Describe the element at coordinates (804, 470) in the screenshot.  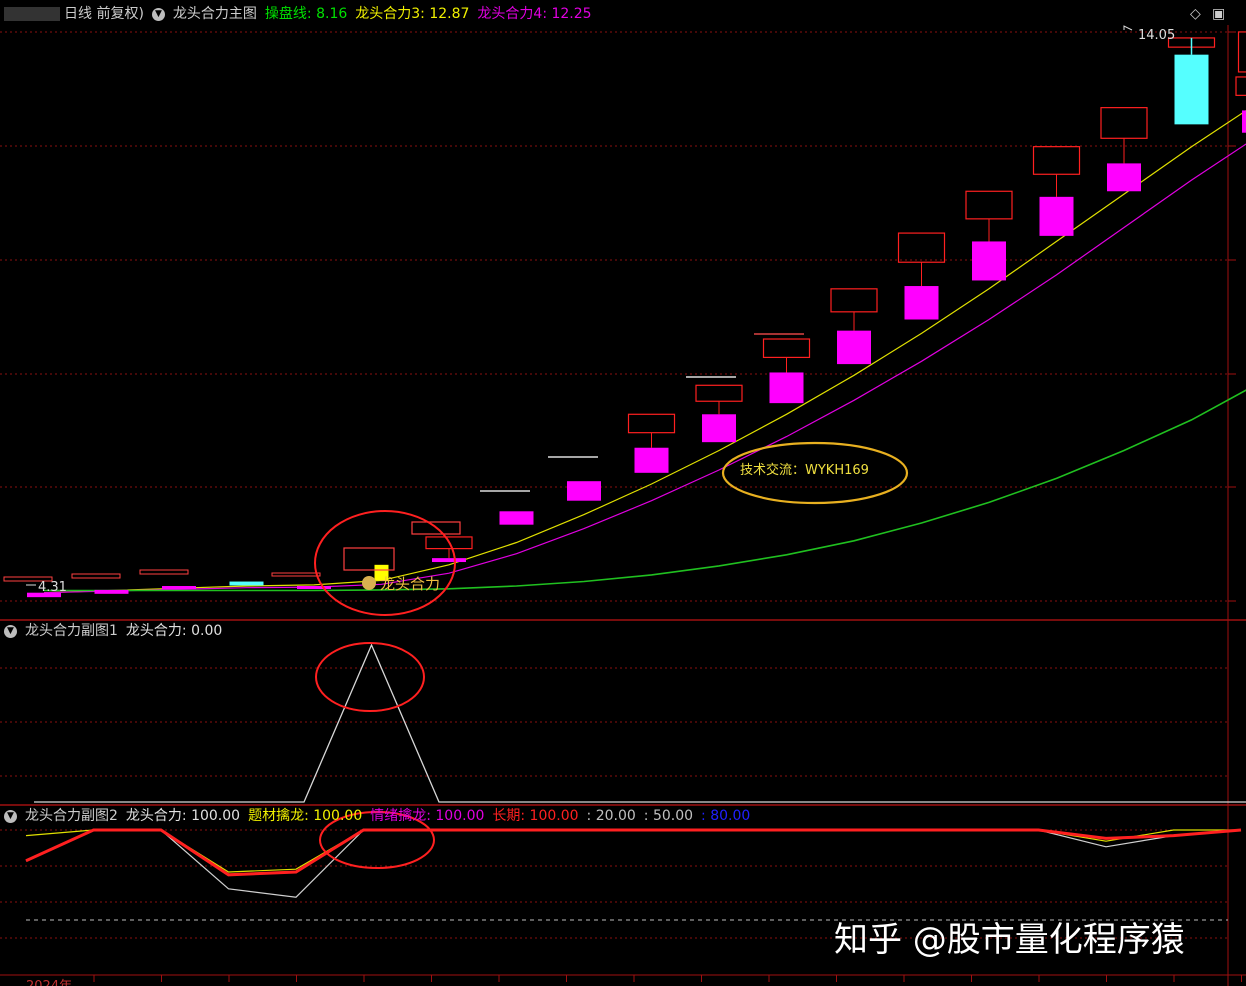
I see `contact-label: 技术交流：WYKH169` at that location.